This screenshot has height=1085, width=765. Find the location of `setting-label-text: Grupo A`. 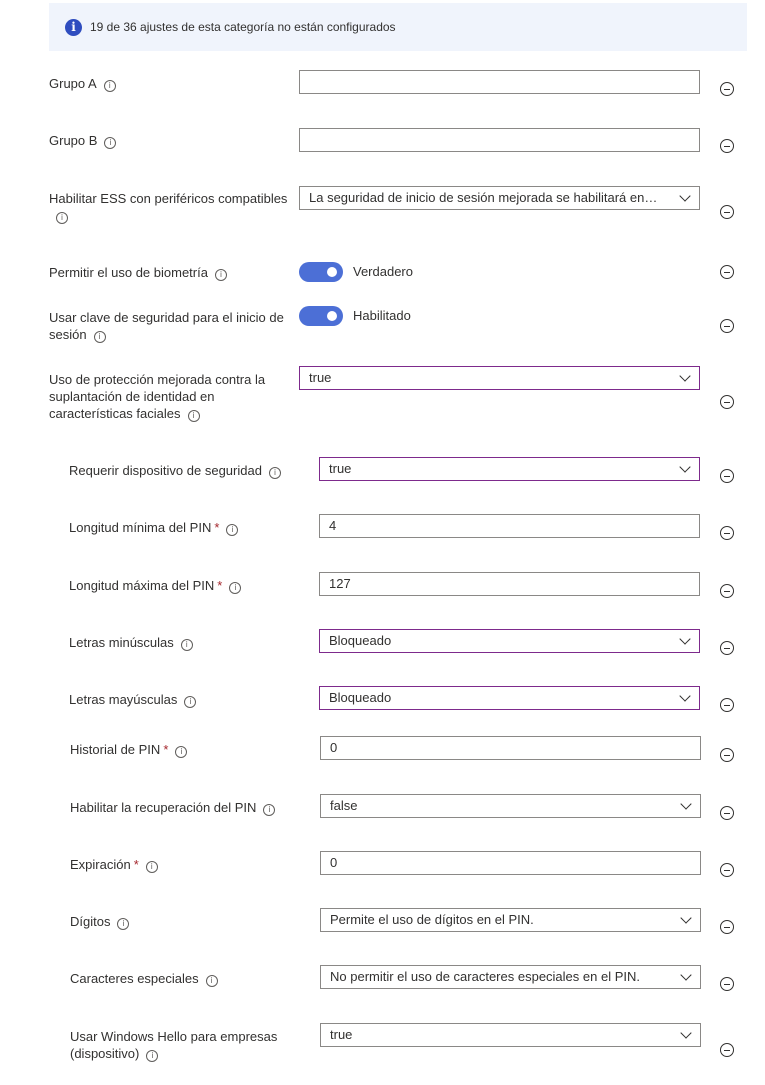

setting-label-text: Grupo A is located at coordinates (73, 83).